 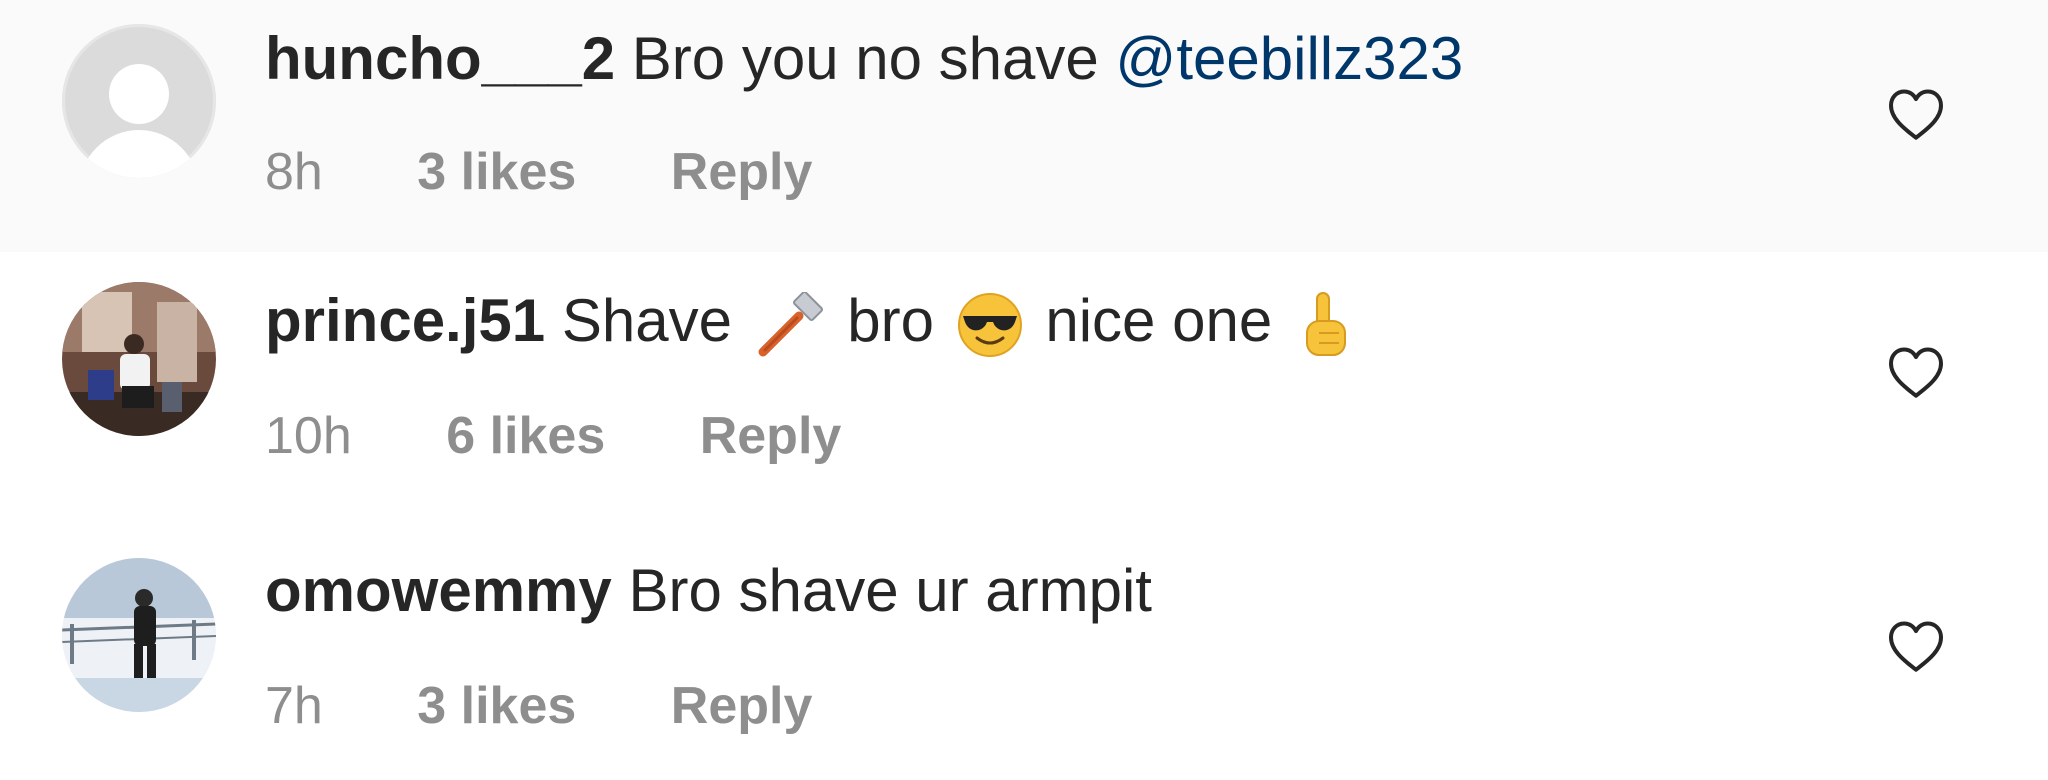 I want to click on comment-meta: 8h 3 likes Reply, so click(x=578, y=172).